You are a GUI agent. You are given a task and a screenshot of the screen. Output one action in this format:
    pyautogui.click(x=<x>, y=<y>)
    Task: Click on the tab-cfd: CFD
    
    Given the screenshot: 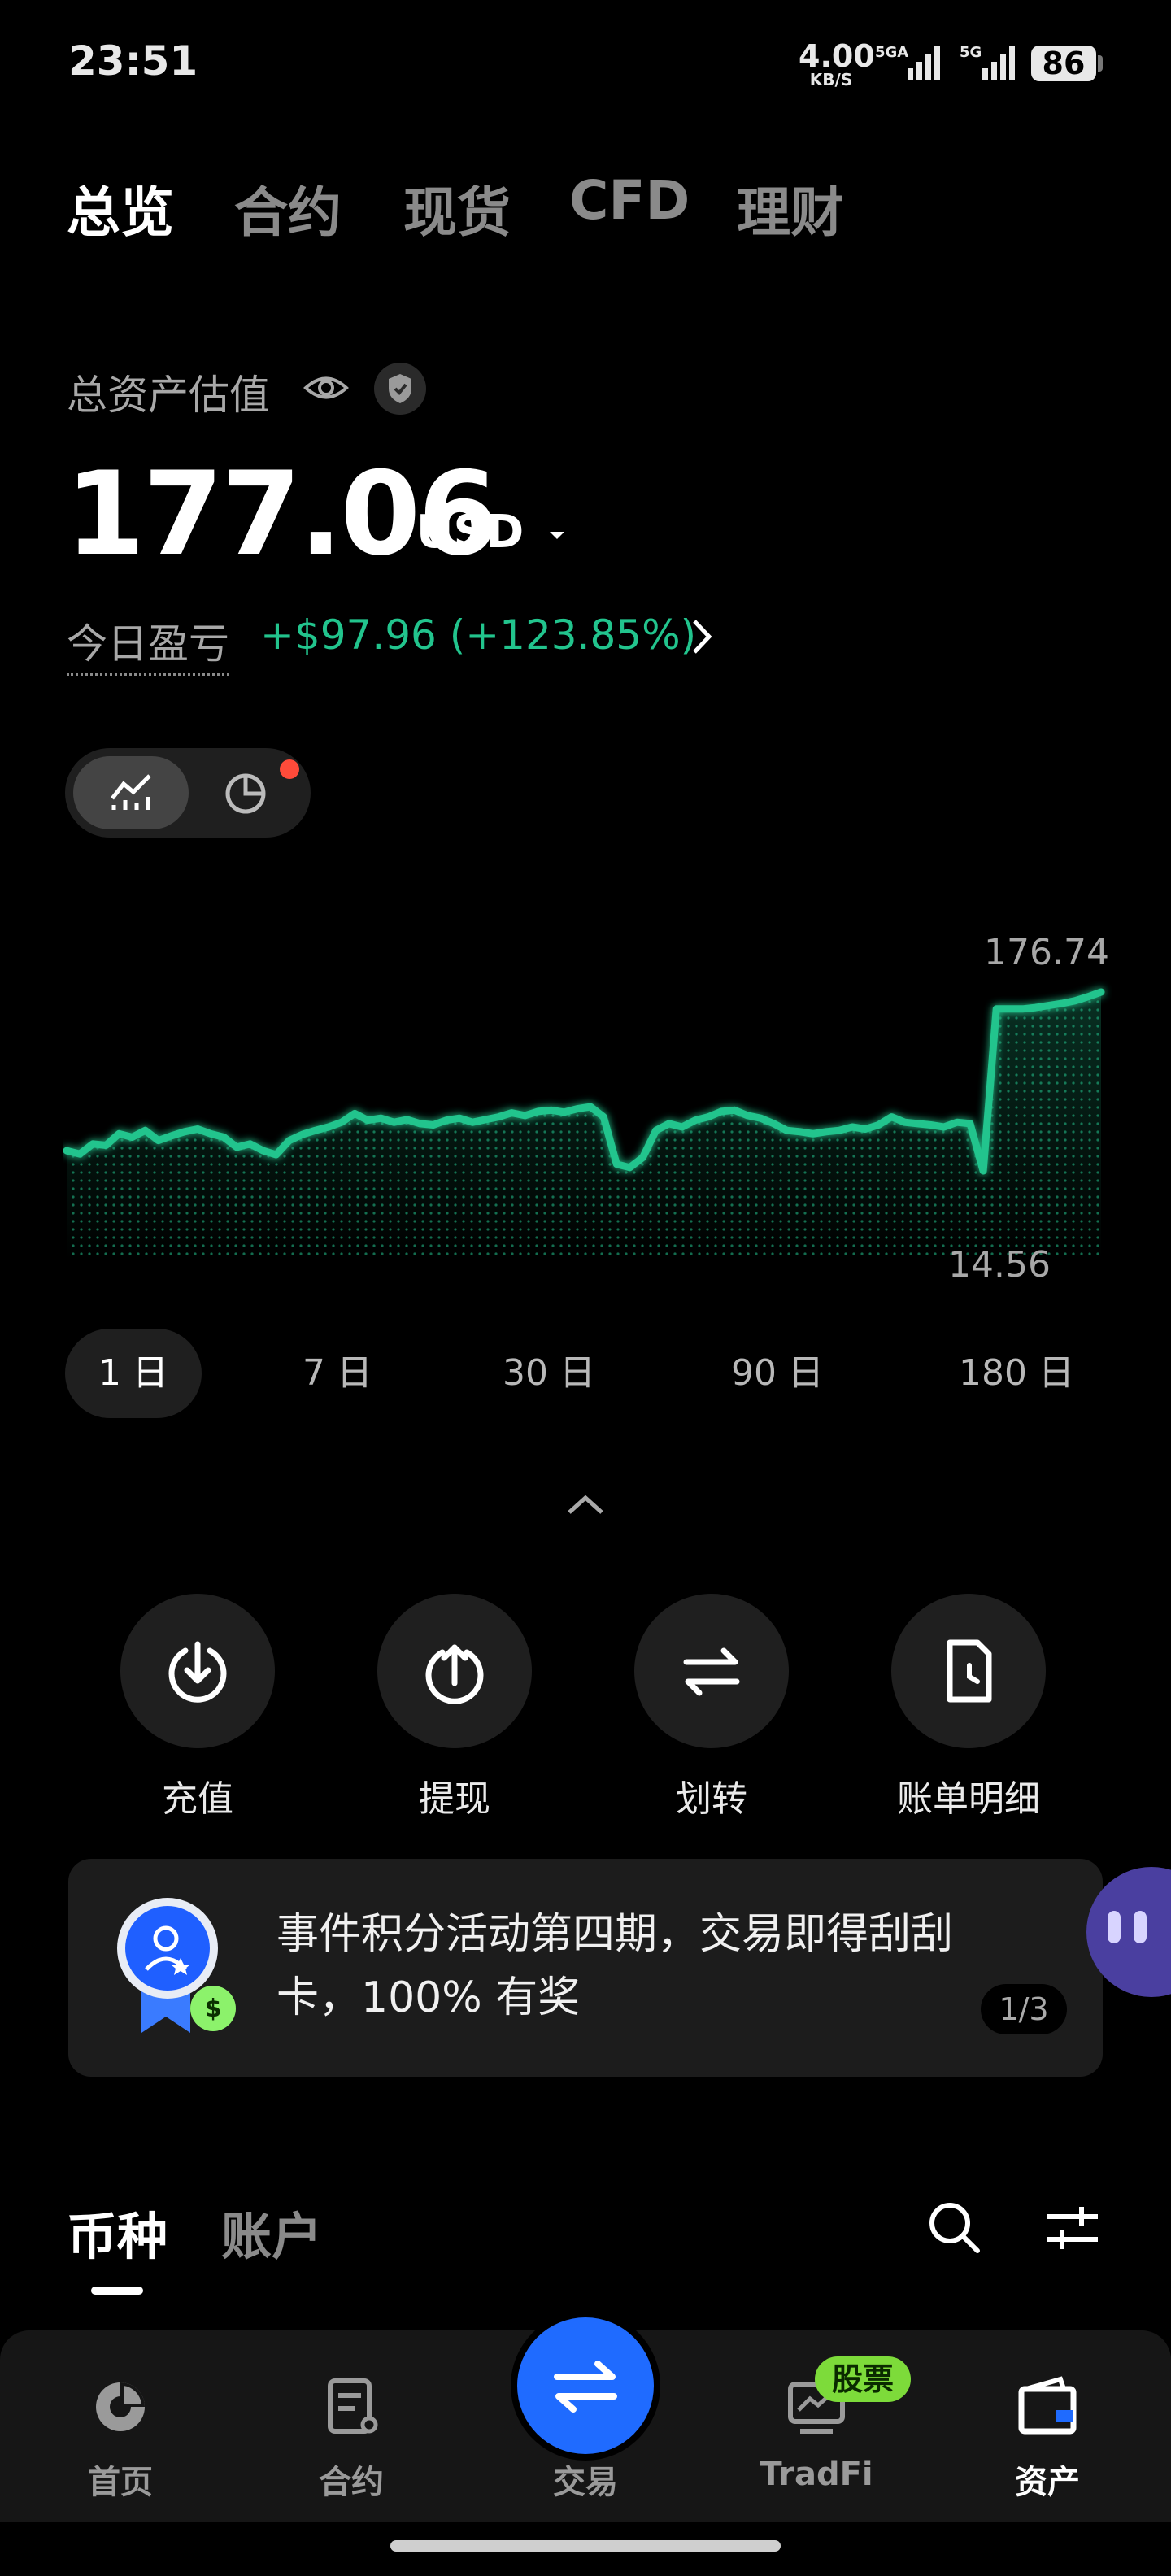 What is the action you would take?
    pyautogui.click(x=629, y=201)
    